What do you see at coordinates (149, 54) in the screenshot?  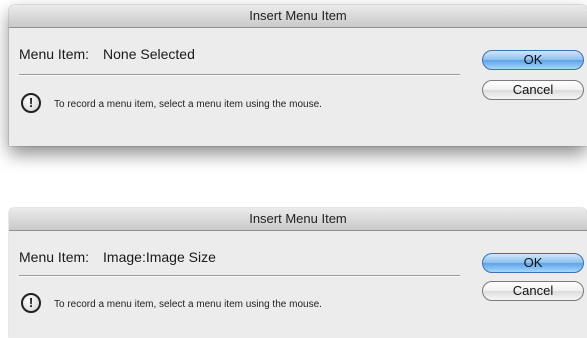 I see `menu-item-value: None Selected` at bounding box center [149, 54].